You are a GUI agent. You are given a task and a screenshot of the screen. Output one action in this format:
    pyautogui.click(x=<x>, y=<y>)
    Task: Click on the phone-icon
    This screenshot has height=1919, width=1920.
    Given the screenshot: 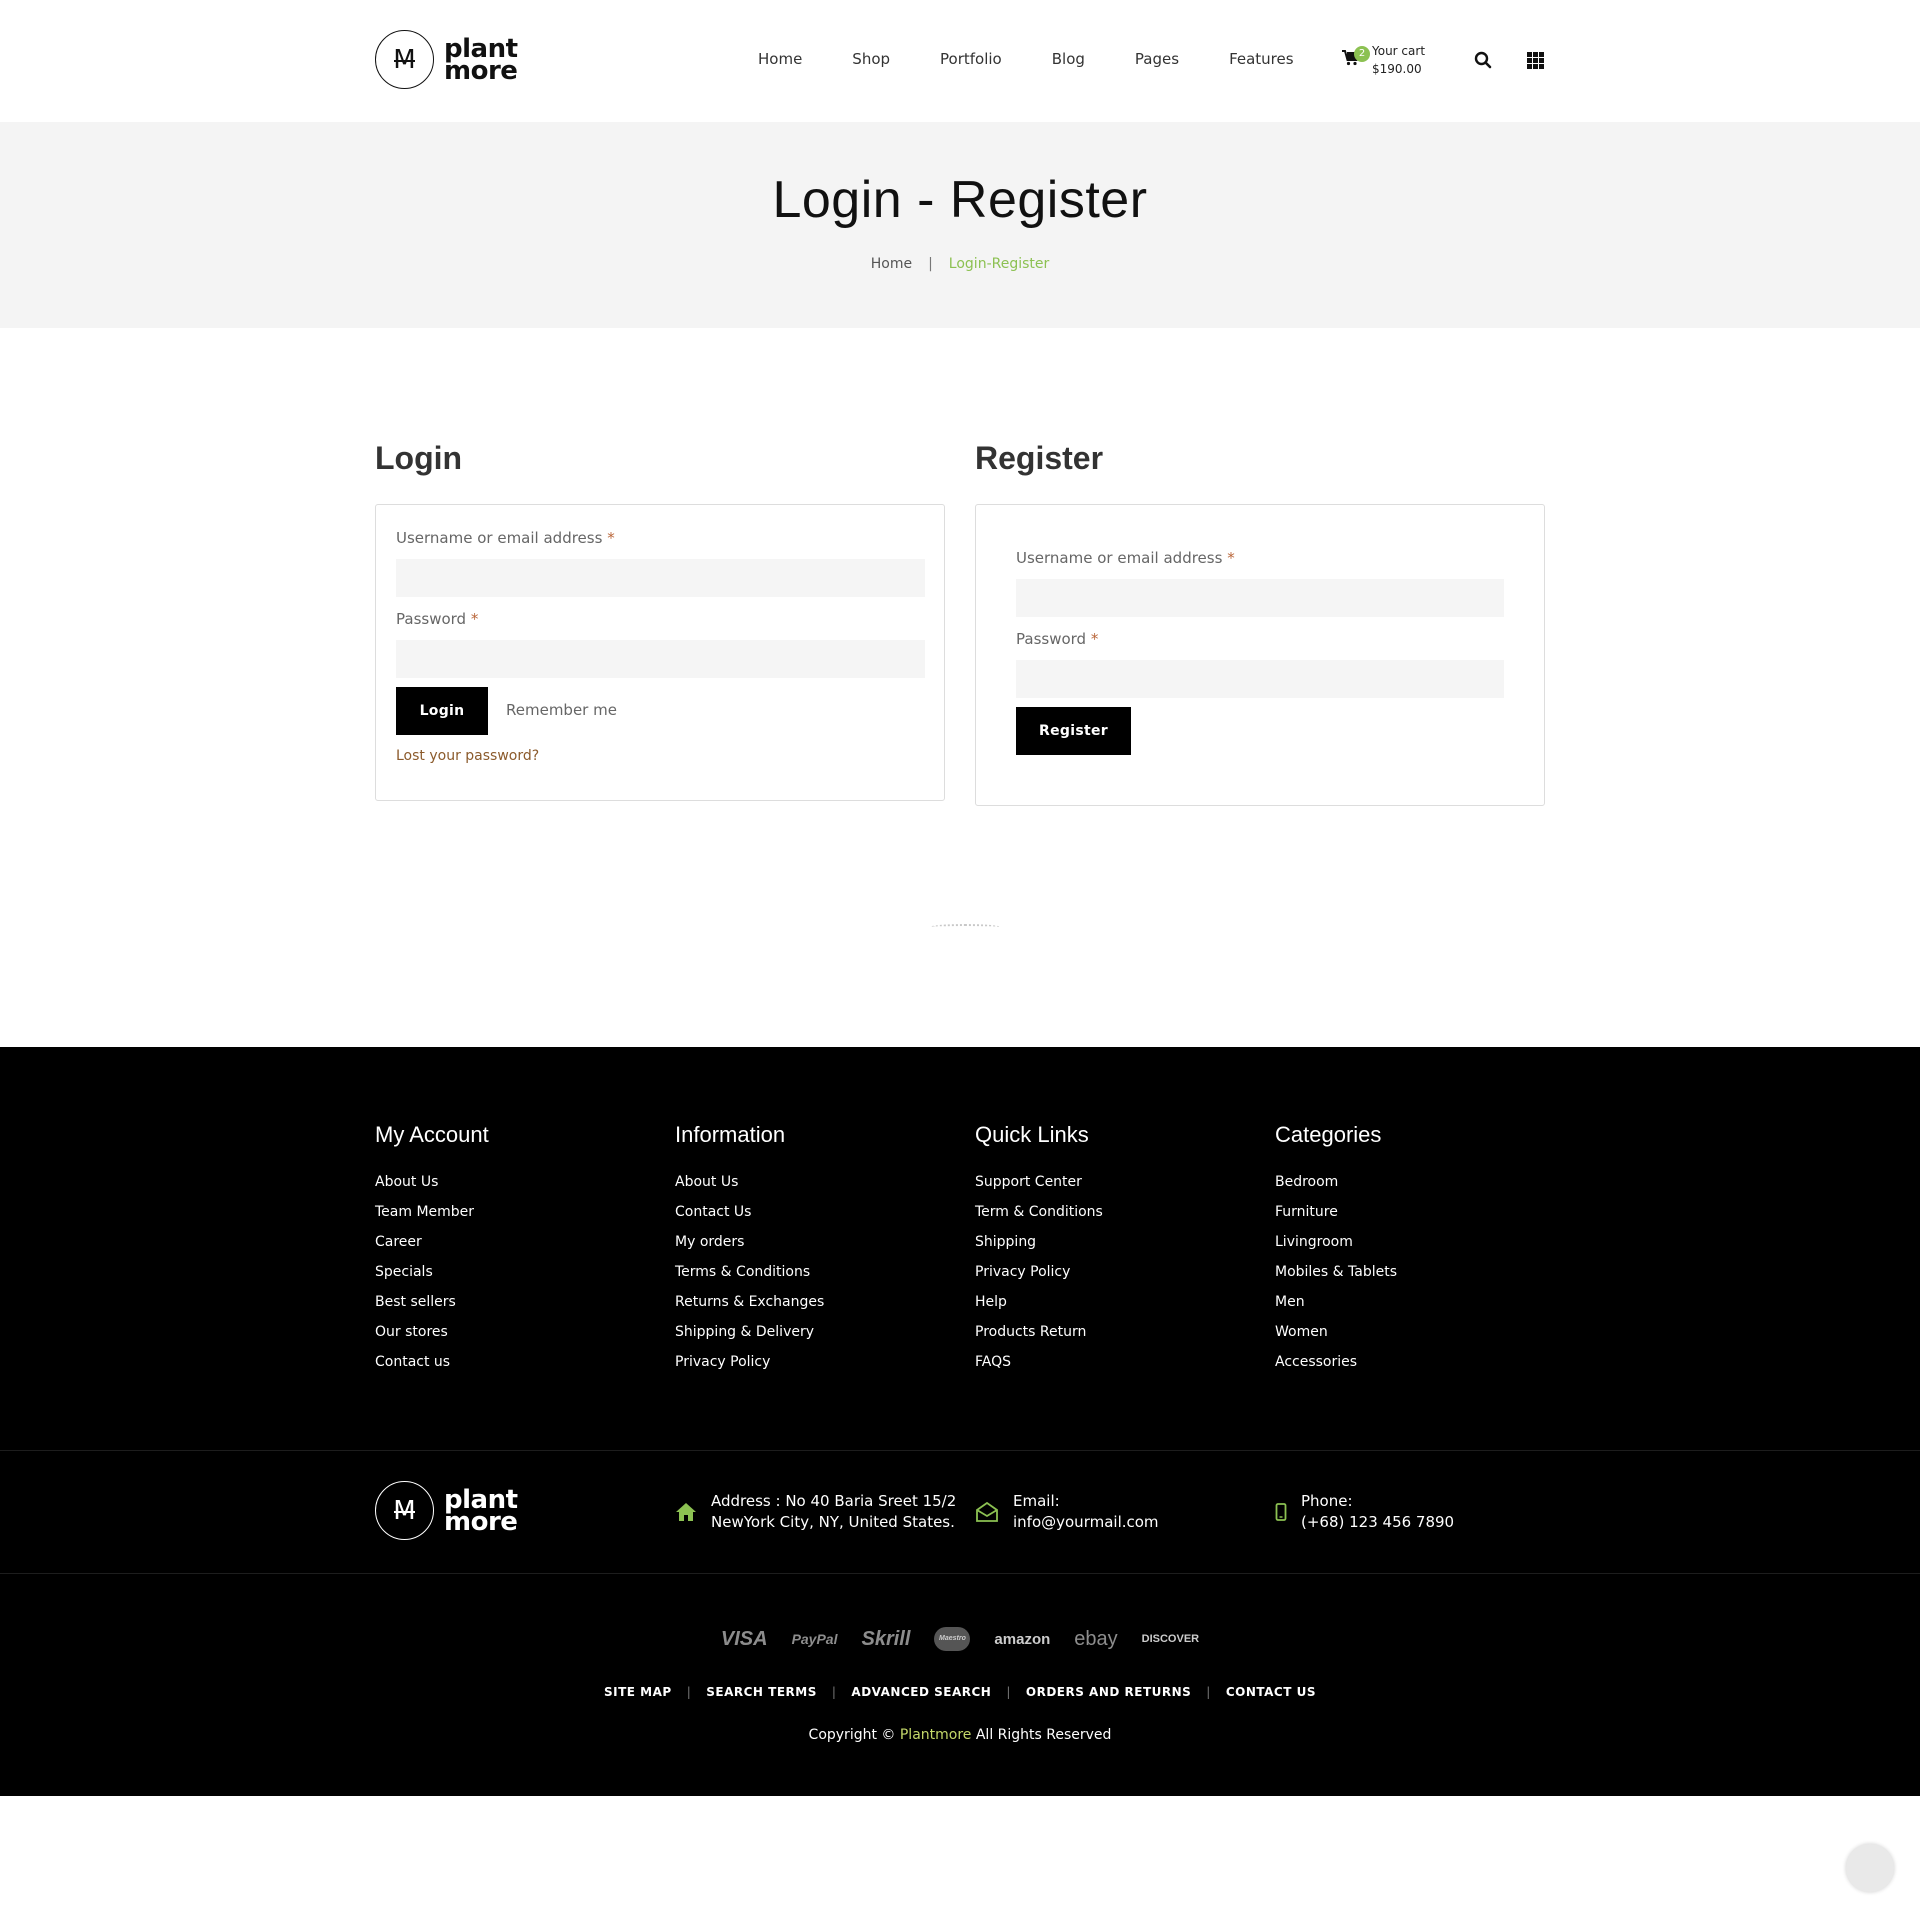 What is the action you would take?
    pyautogui.click(x=1281, y=1512)
    